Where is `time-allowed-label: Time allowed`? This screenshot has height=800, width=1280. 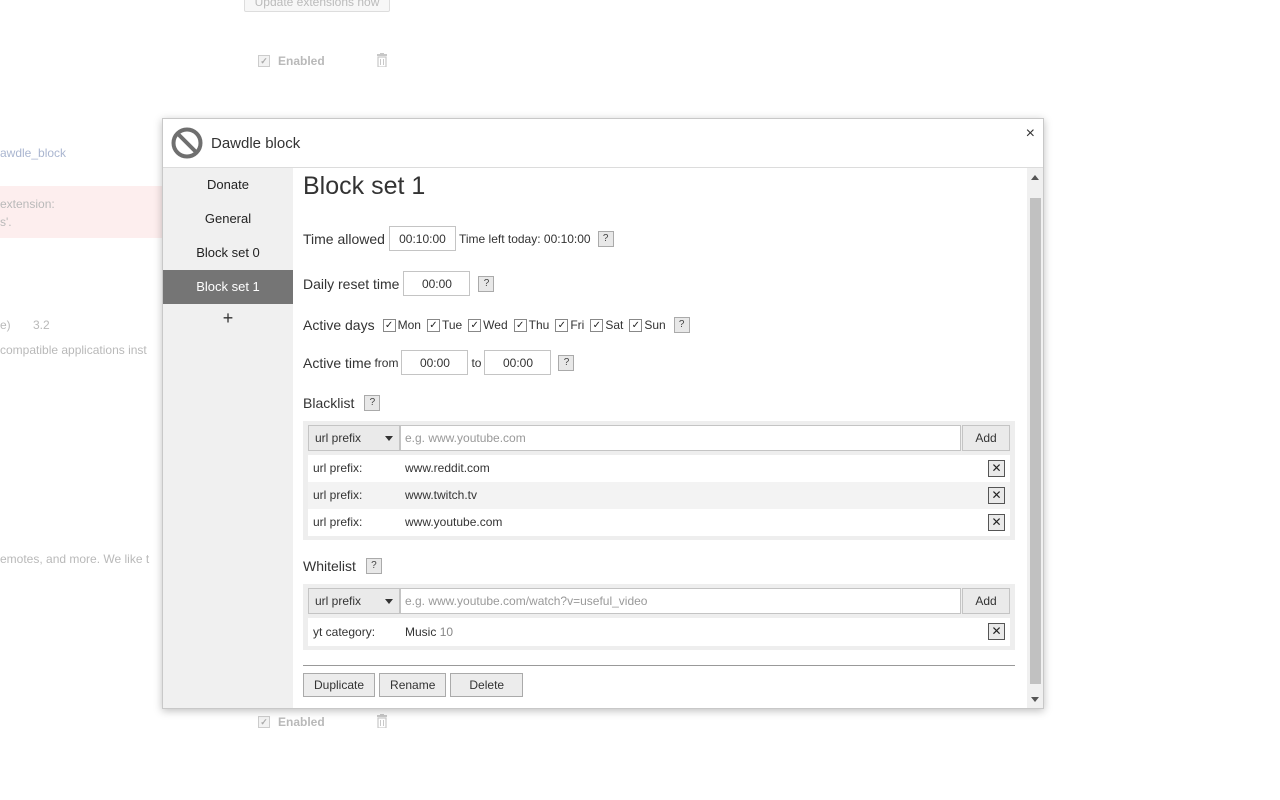
time-allowed-label: Time allowed is located at coordinates (344, 238).